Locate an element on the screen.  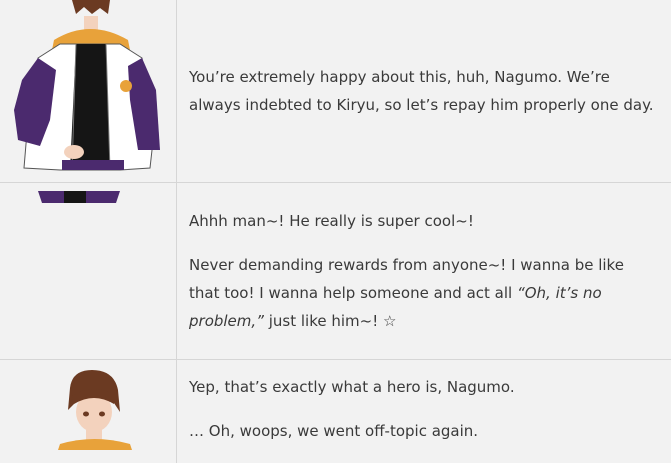
dialogue-line-text: just like him~! ☆ is located at coordinates (333, 321).